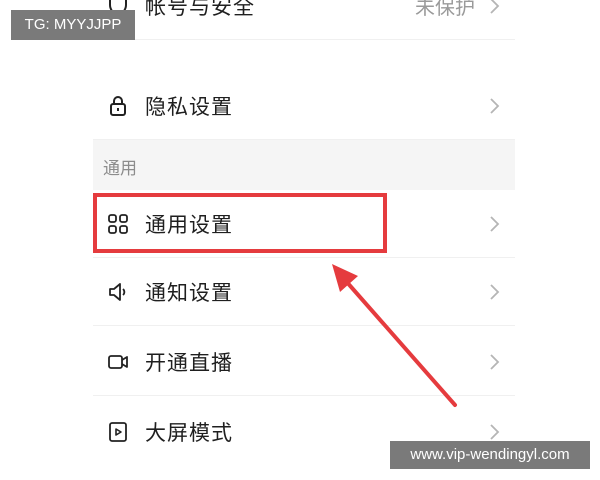 Image resolution: width=600 pixels, height=480 pixels. What do you see at coordinates (394, 335) in the screenshot?
I see `annotation-arrow-icon` at bounding box center [394, 335].